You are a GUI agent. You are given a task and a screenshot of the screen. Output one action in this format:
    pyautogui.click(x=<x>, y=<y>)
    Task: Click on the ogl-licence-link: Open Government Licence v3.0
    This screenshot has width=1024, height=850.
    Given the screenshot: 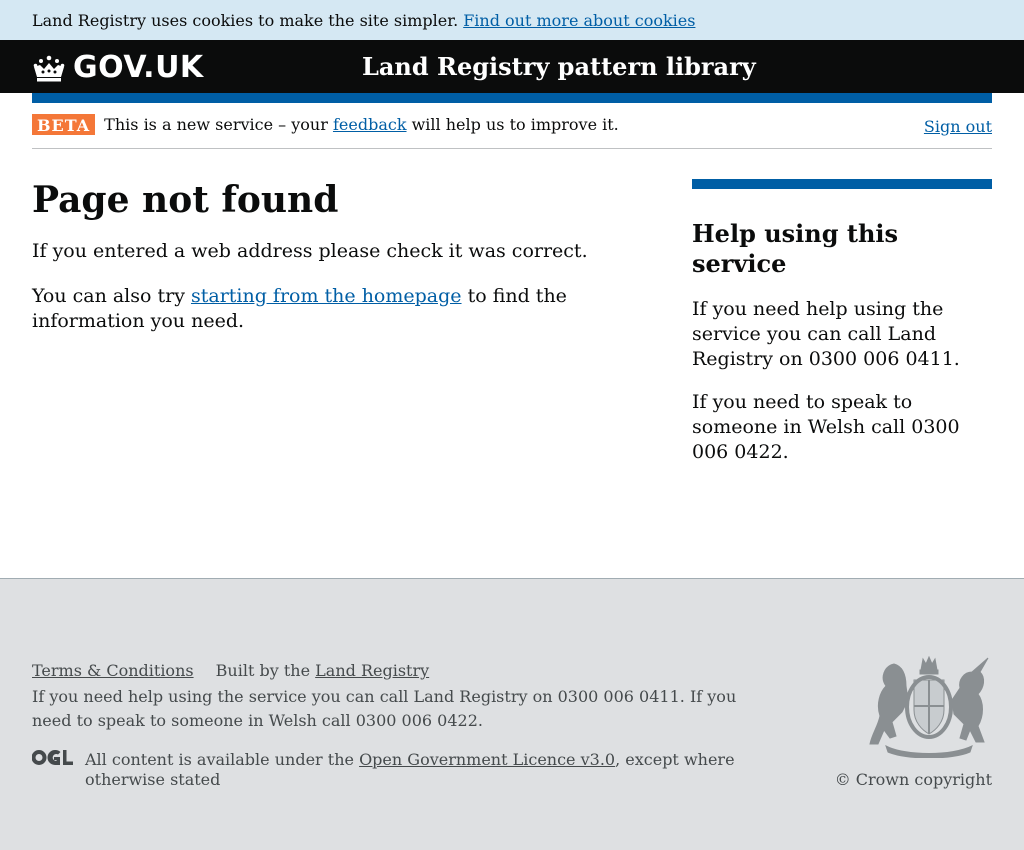 What is the action you would take?
    pyautogui.click(x=487, y=759)
    